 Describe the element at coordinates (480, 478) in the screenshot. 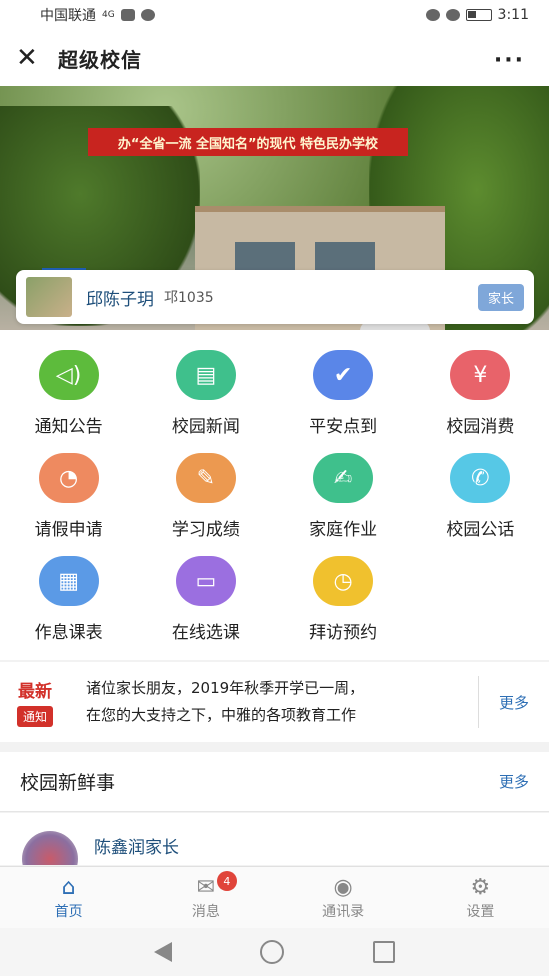

I see `phone-icon: ✆` at that location.